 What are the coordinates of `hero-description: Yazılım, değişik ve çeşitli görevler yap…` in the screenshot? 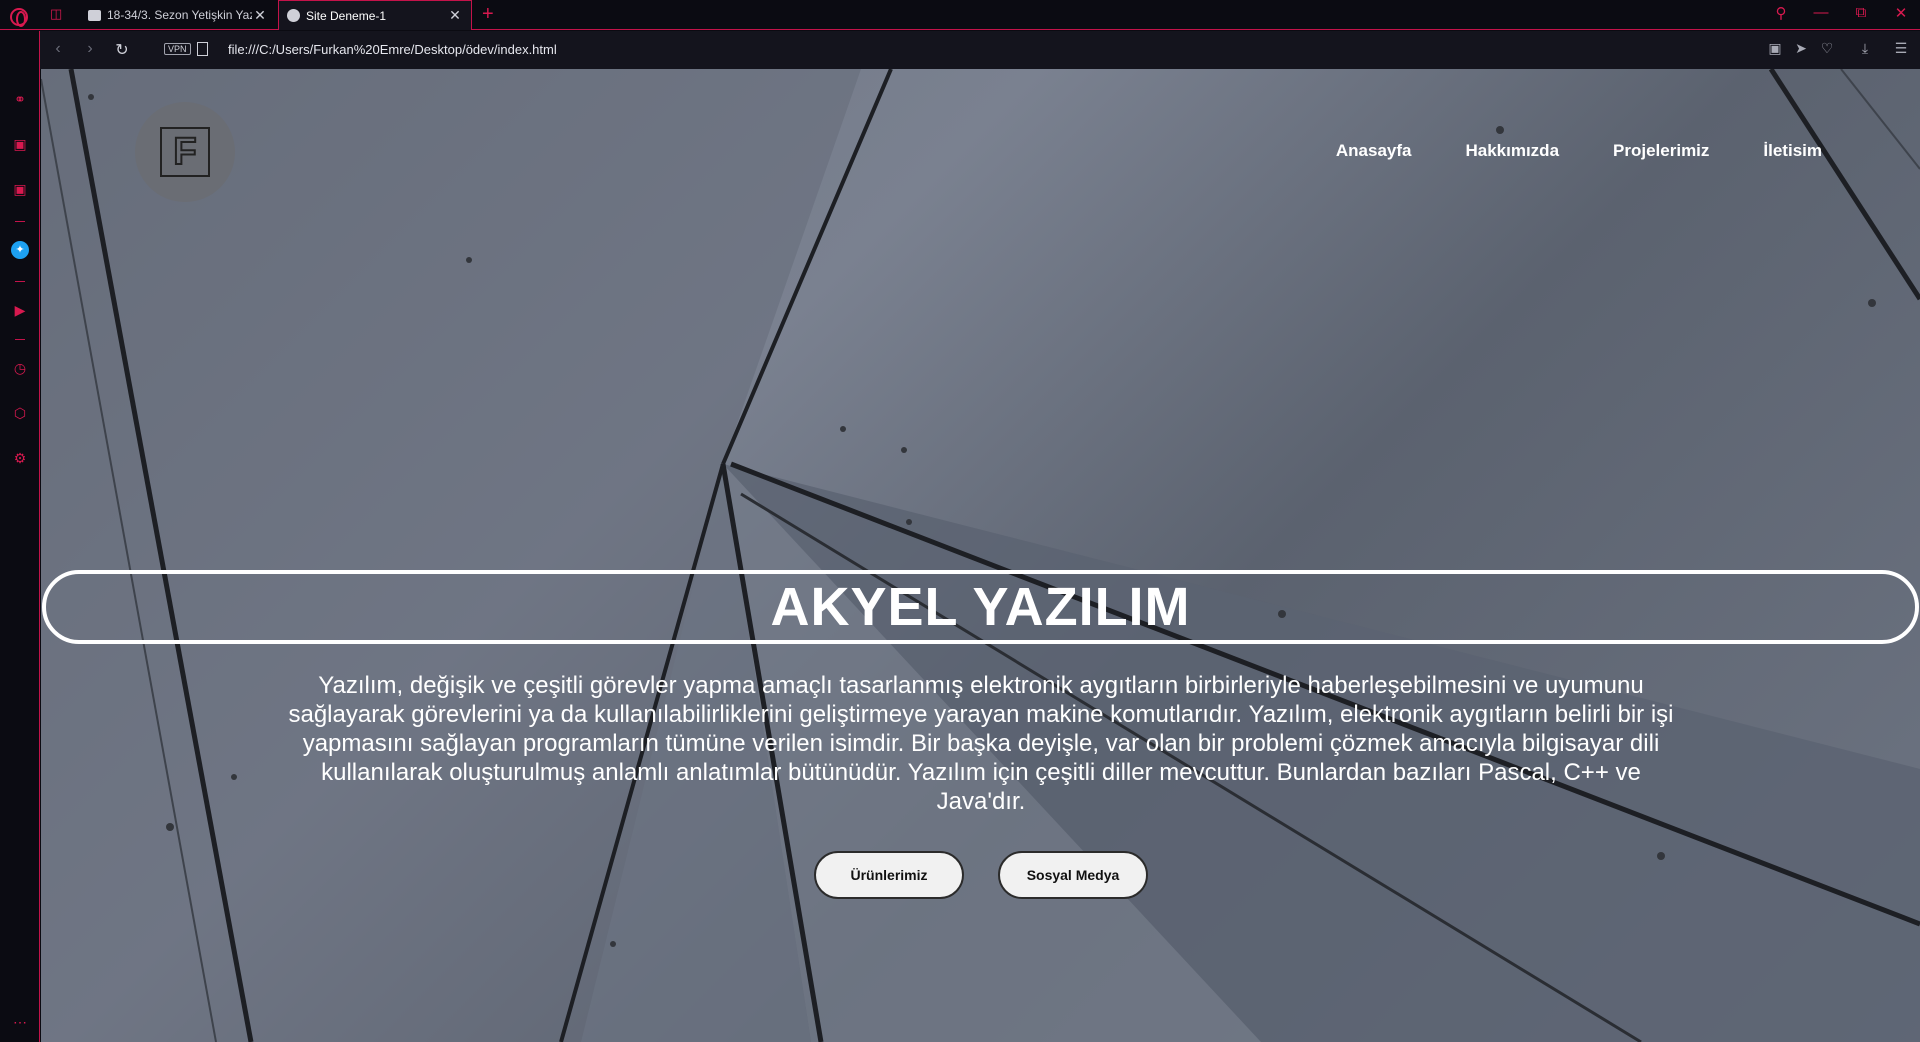 It's located at (981, 743).